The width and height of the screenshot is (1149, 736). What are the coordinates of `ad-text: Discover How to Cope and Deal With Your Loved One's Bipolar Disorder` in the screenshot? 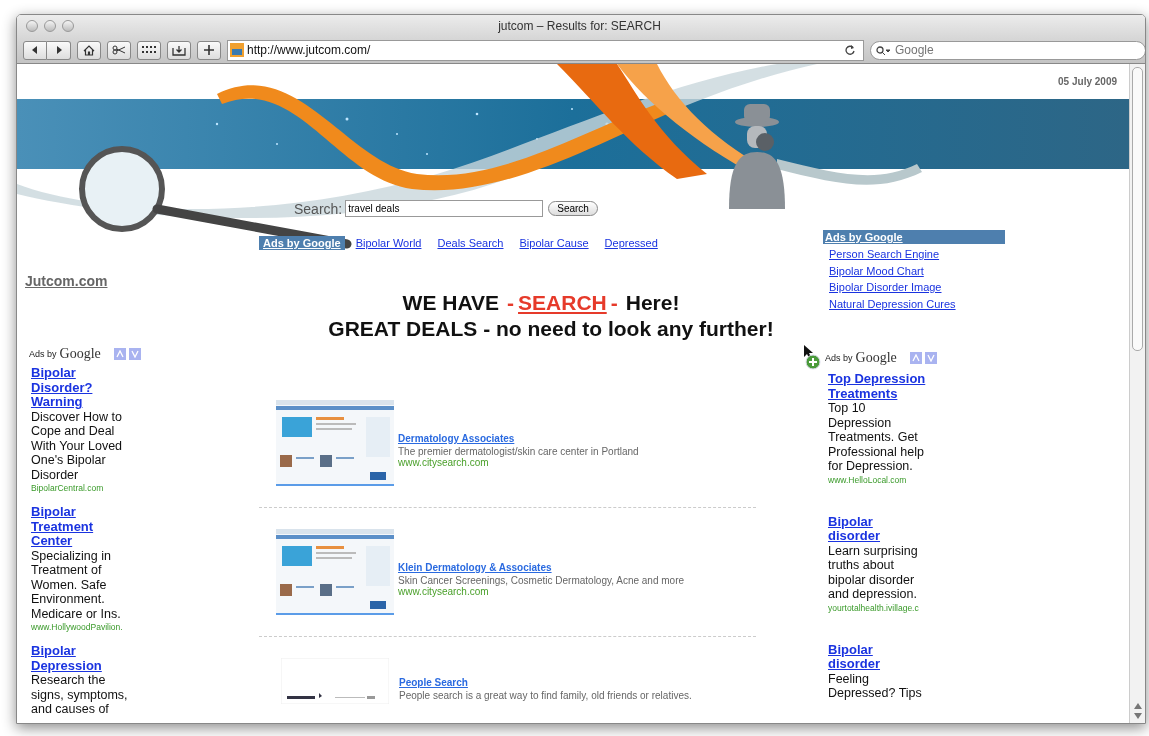 It's located at (77, 445).